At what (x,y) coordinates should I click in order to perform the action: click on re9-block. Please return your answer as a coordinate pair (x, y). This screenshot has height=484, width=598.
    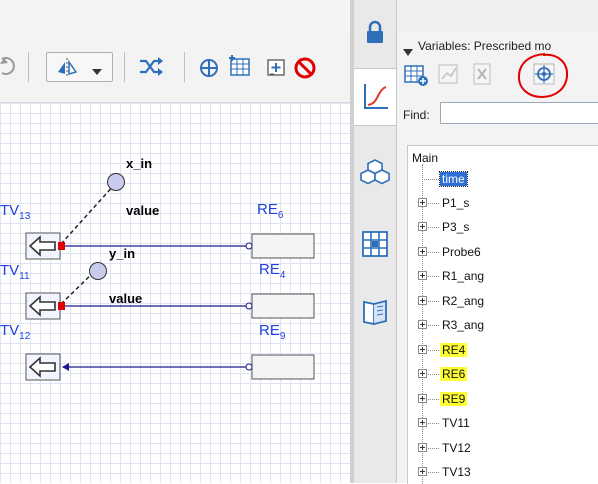
    Looking at the image, I should click on (283, 367).